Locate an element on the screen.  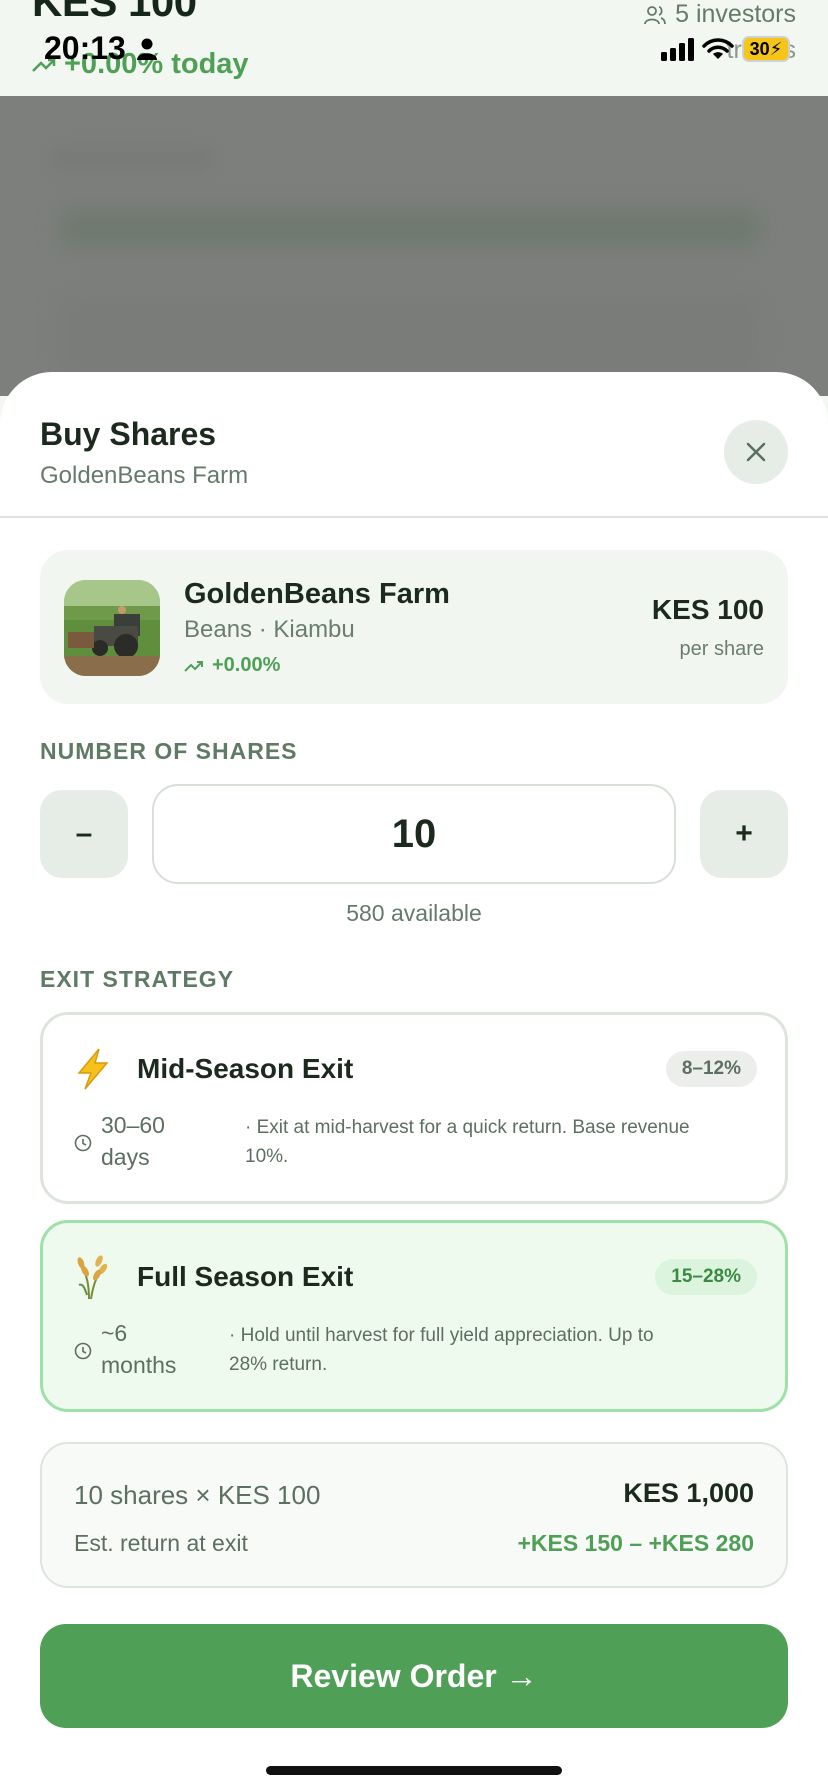
return-badge: 8–12% is located at coordinates (711, 1069).